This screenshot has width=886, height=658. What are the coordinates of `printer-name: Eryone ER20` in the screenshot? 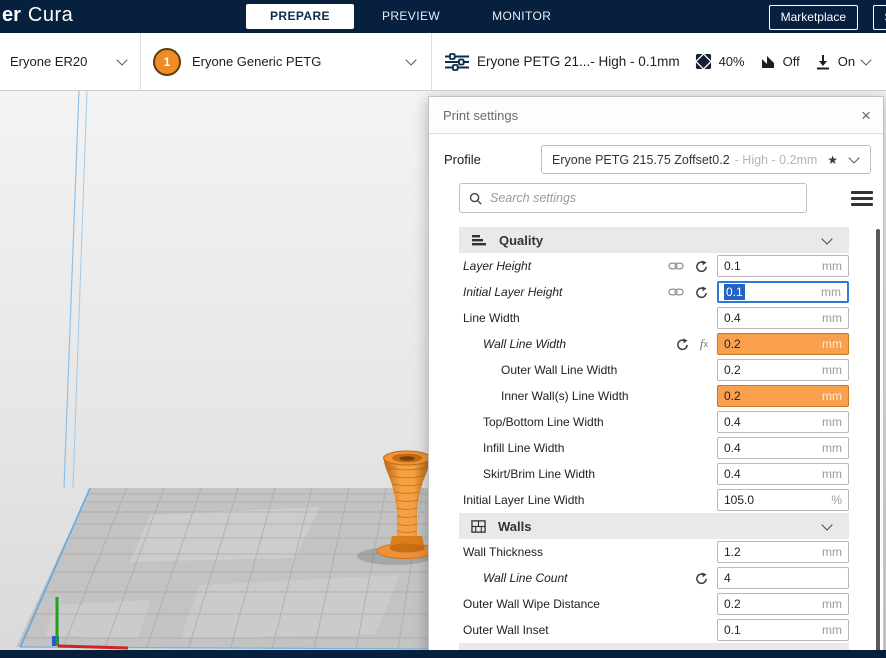 It's located at (49, 61).